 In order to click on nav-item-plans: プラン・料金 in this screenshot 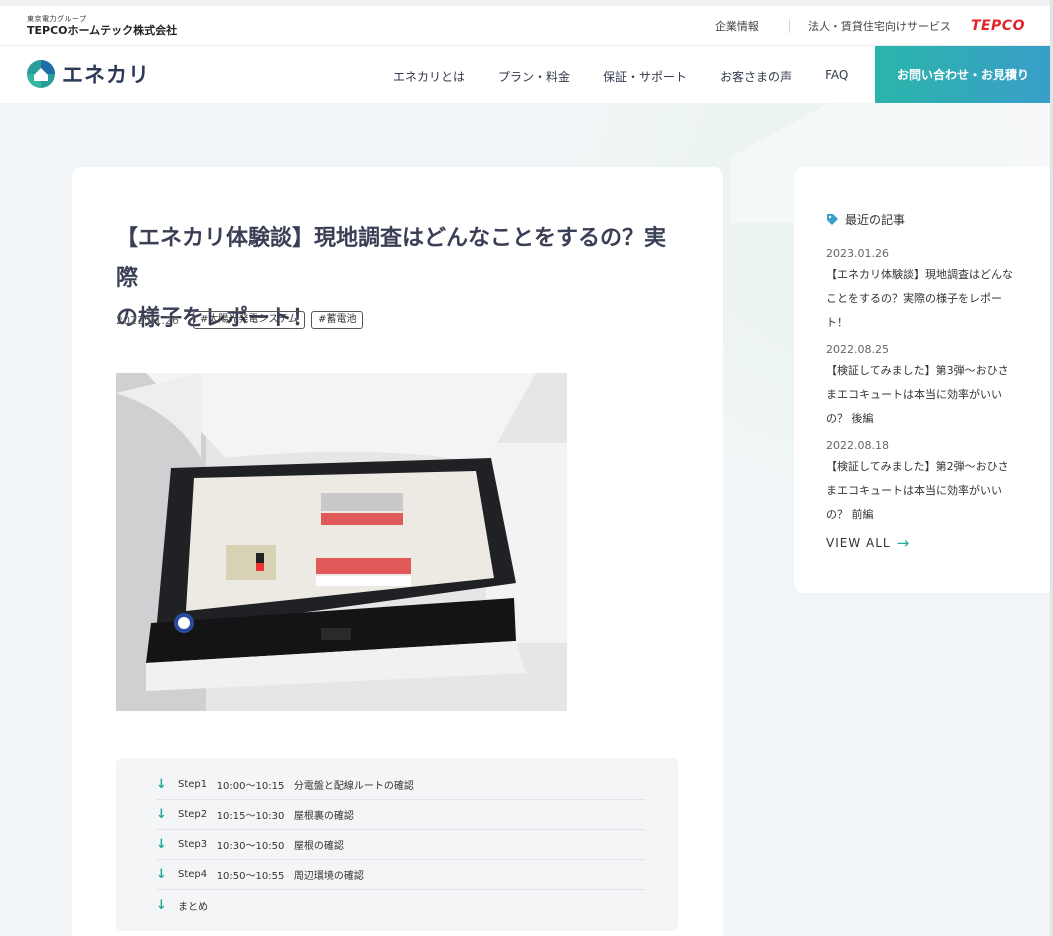, I will do `click(534, 76)`.